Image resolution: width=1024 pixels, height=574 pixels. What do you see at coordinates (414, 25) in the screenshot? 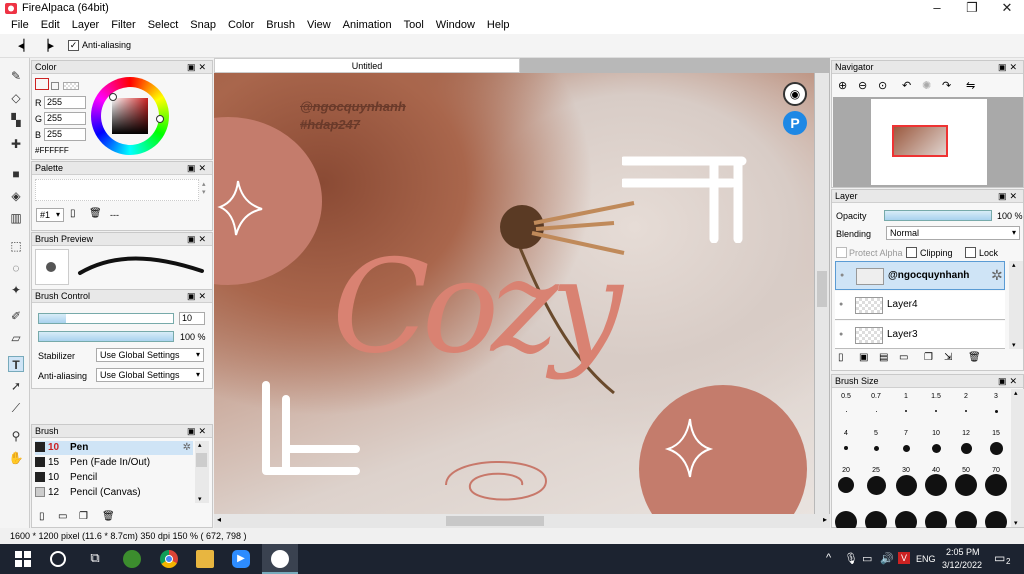
I see `menu-tool: Tool` at bounding box center [414, 25].